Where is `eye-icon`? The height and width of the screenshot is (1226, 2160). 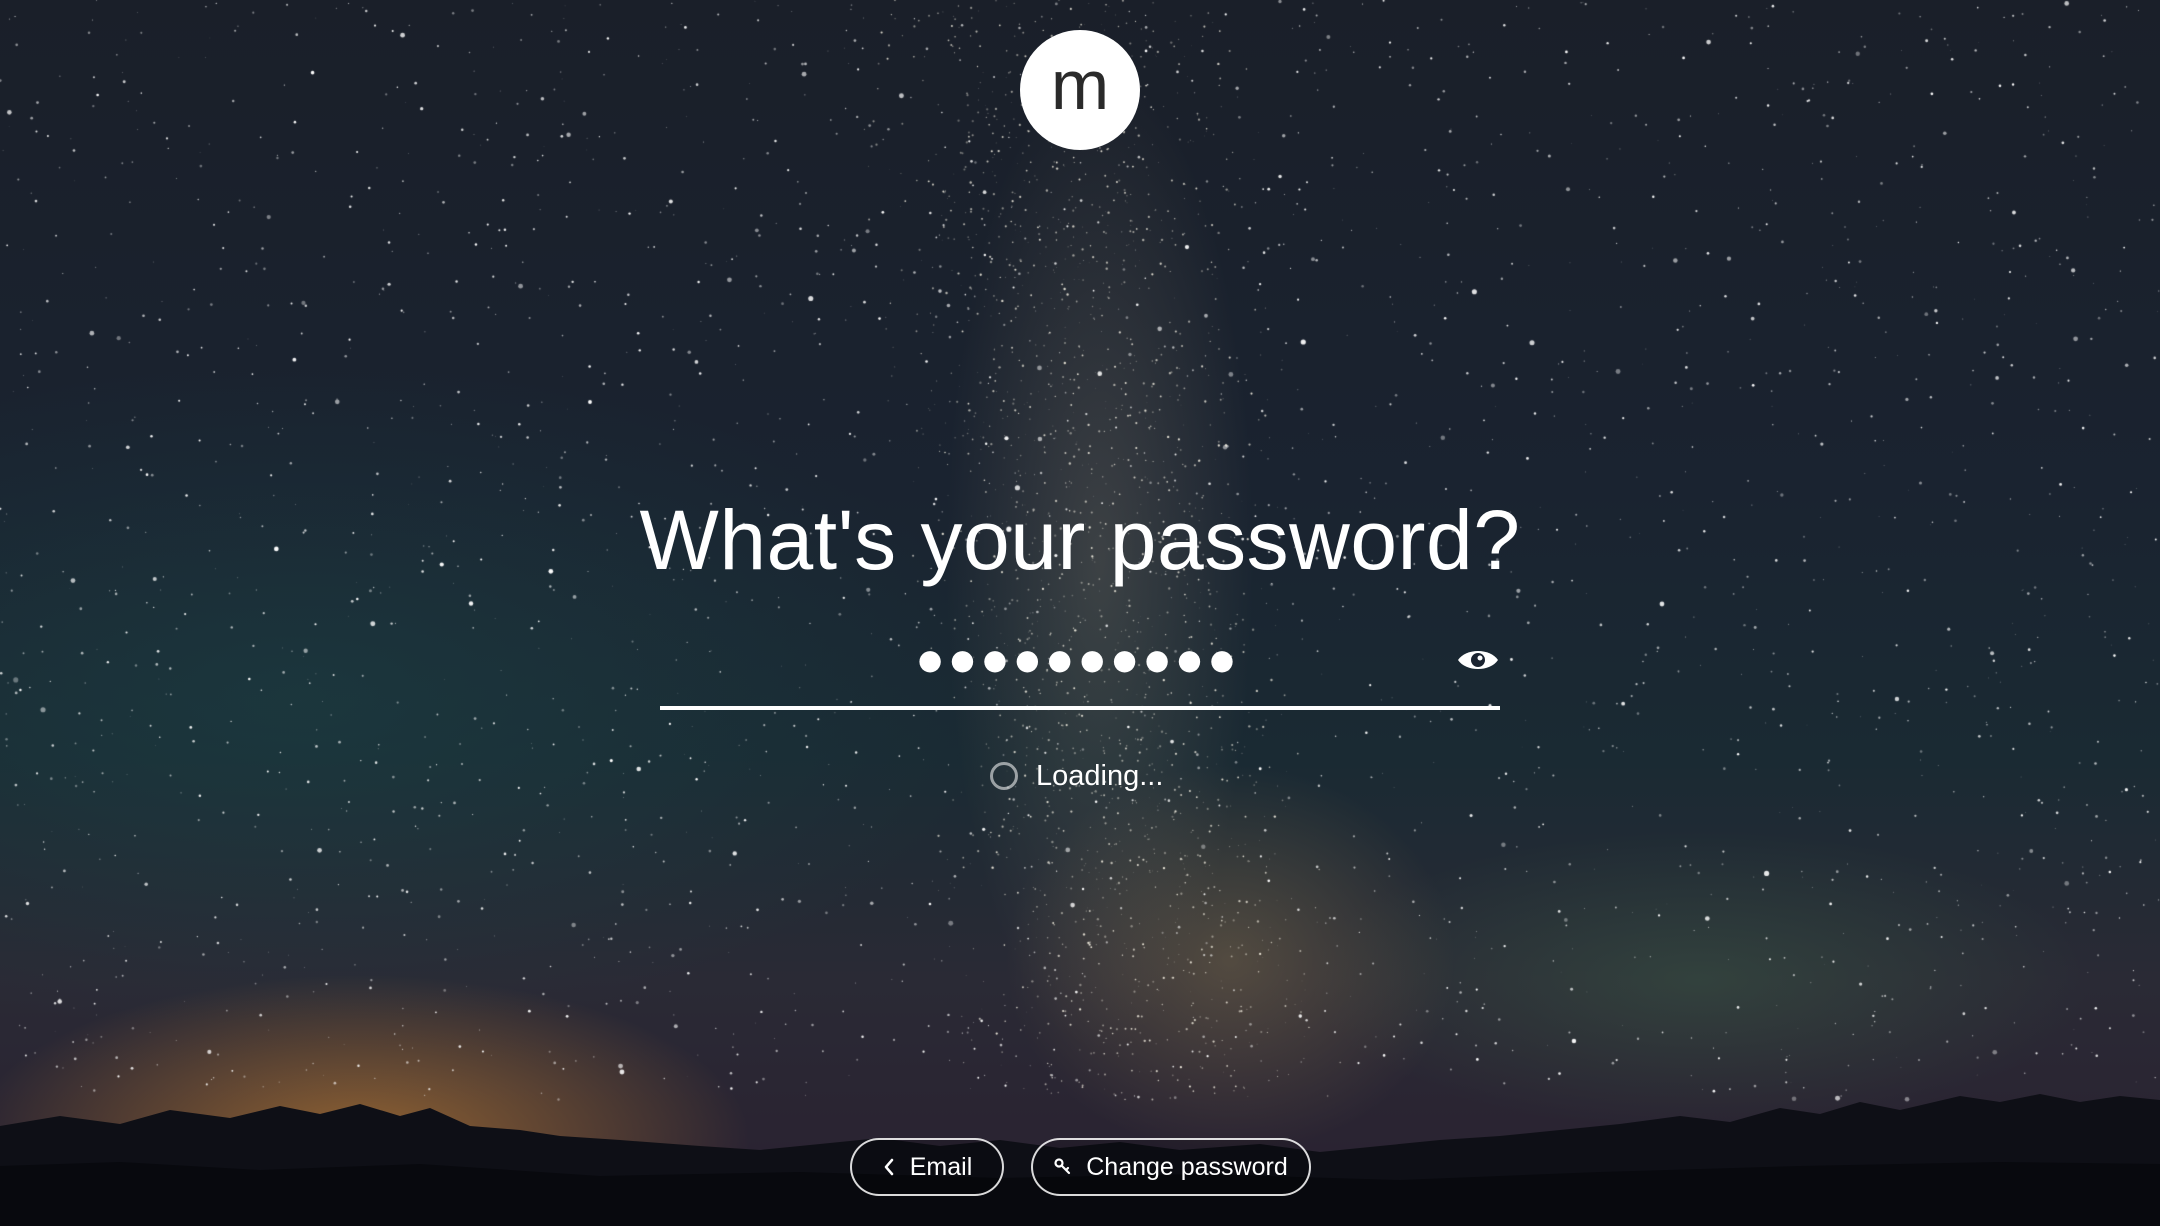 eye-icon is located at coordinates (1478, 660).